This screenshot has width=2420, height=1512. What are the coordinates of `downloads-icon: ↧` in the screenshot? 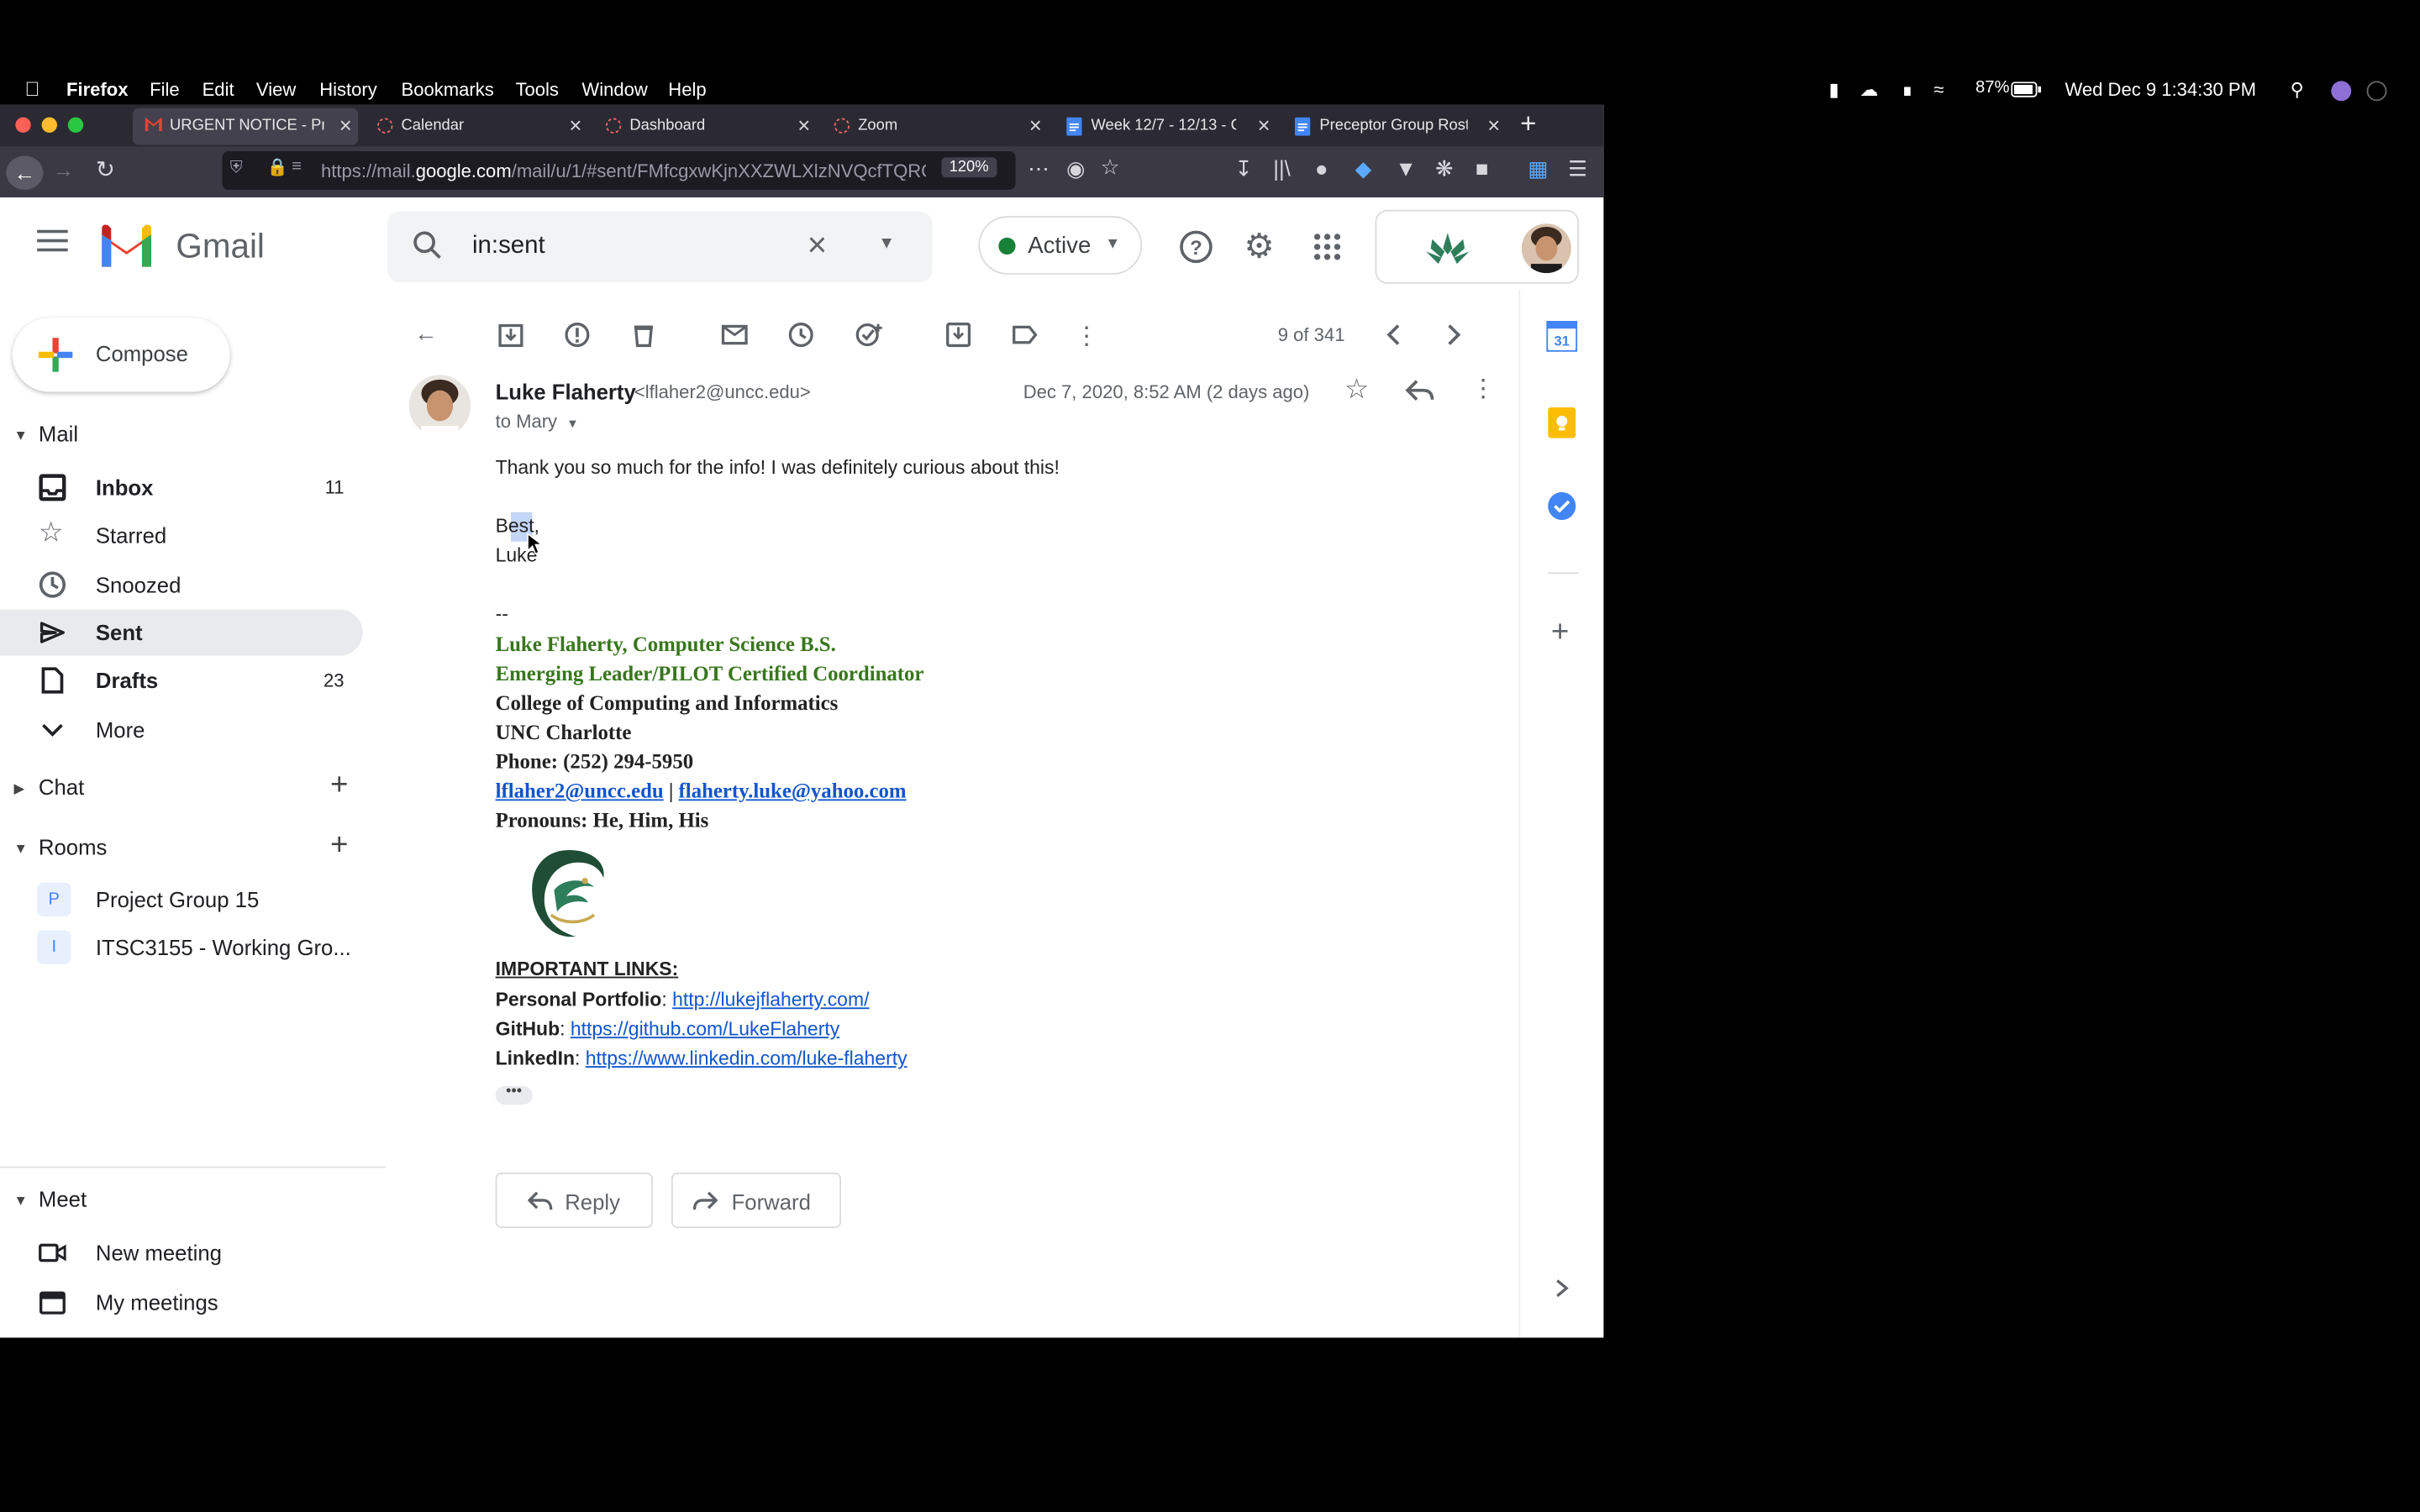 It's located at (1243, 169).